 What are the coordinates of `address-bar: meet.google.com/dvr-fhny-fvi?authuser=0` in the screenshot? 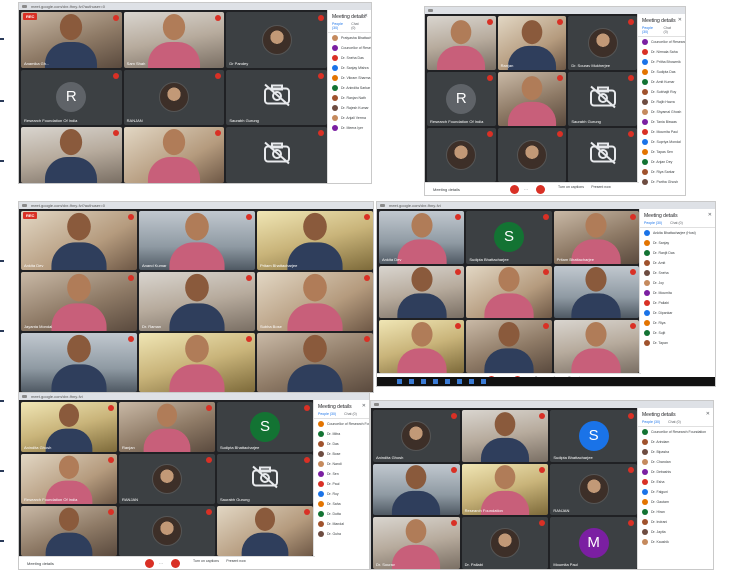 It's located at (196, 205).